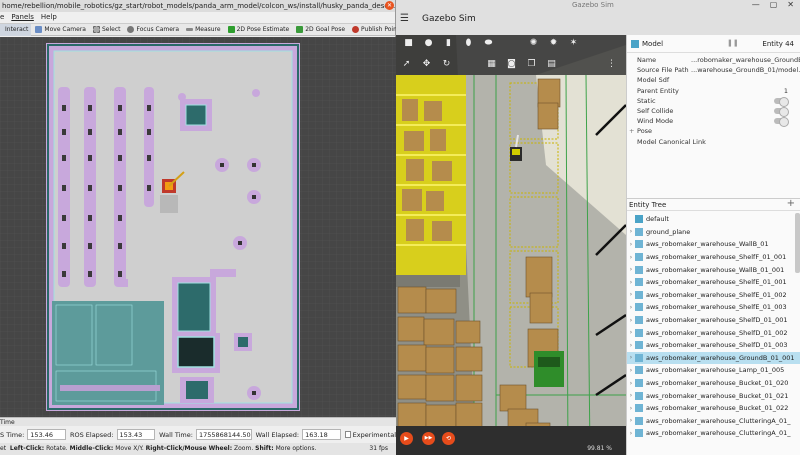  What do you see at coordinates (781, 111) in the screenshot?
I see `self-collide-toggle` at bounding box center [781, 111].